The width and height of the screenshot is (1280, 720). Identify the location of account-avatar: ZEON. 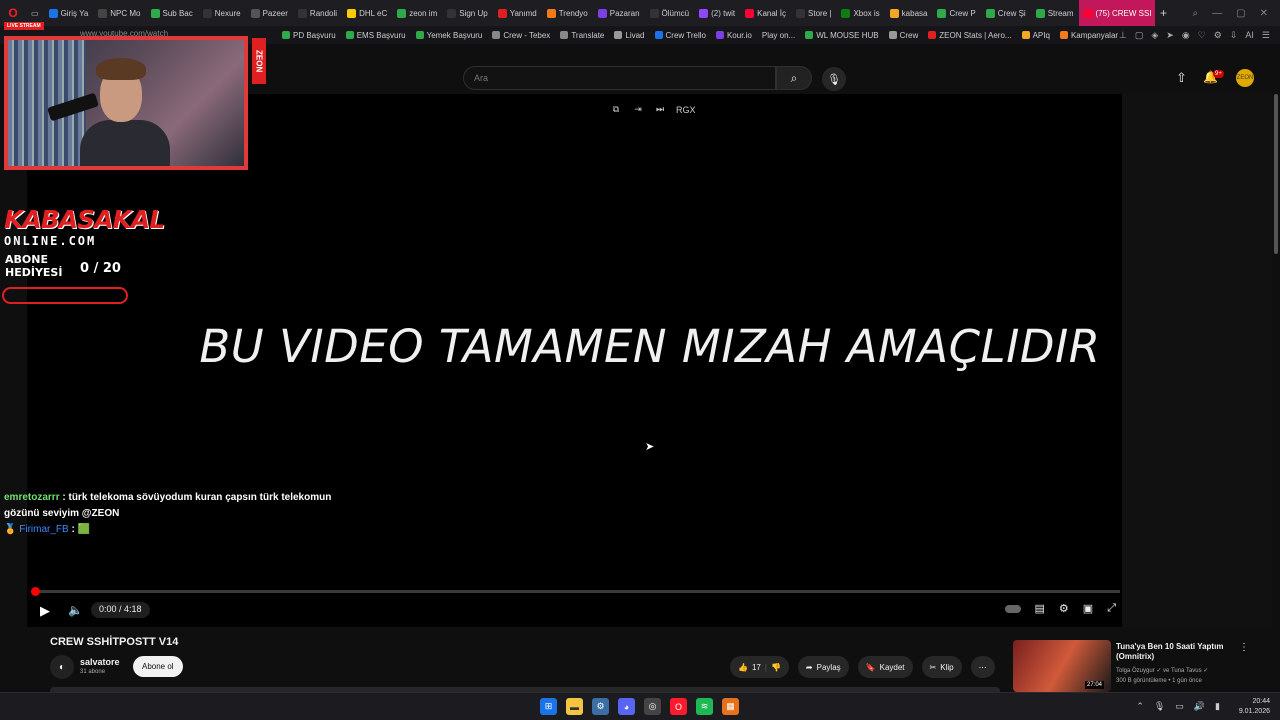
(1245, 78).